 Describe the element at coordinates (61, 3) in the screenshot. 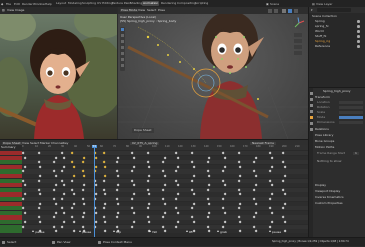

I see `tab-layout: Layout` at that location.